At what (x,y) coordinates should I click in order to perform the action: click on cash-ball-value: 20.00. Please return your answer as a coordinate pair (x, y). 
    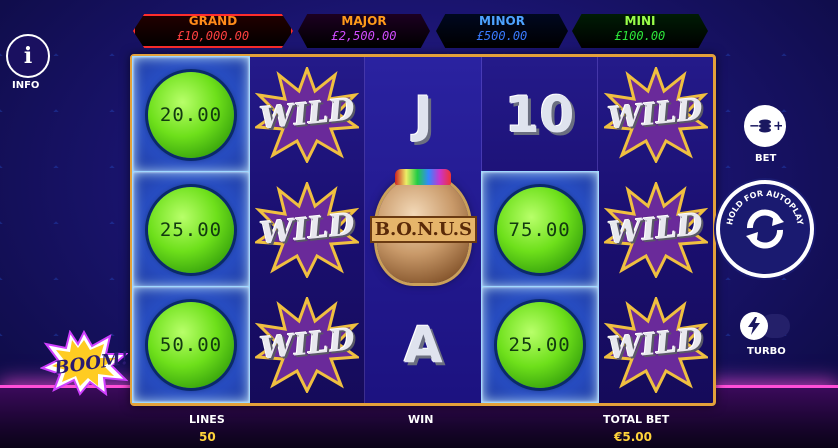
    Looking at the image, I should click on (191, 114).